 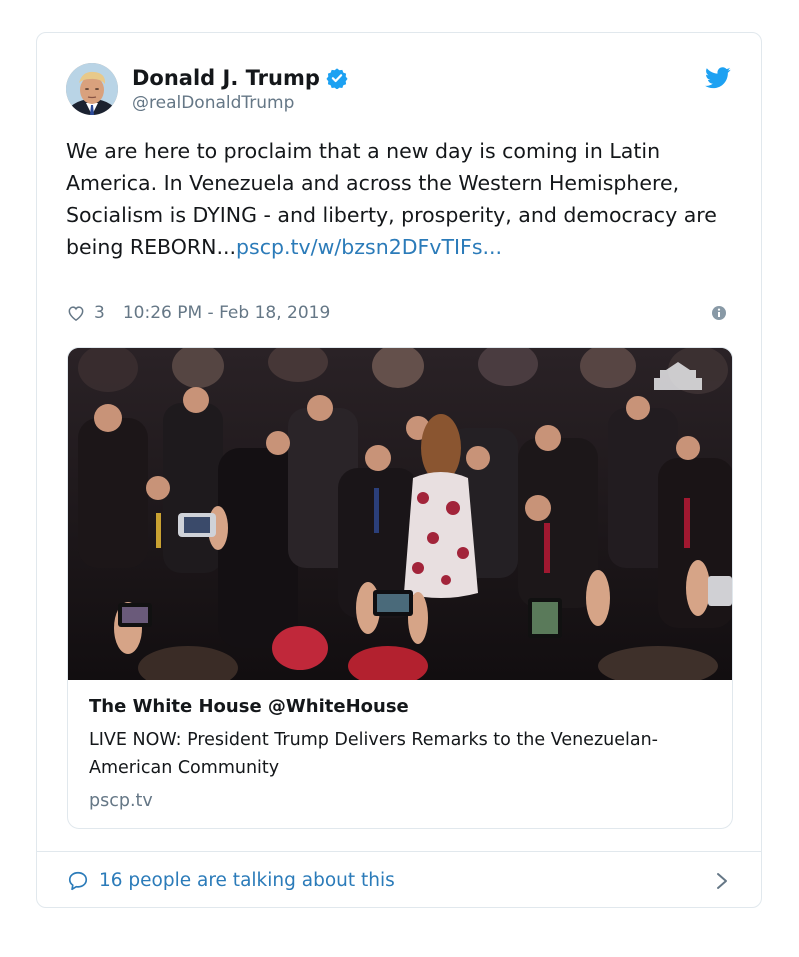 I want to click on card-title: The White House @WhiteHouse, so click(x=400, y=707).